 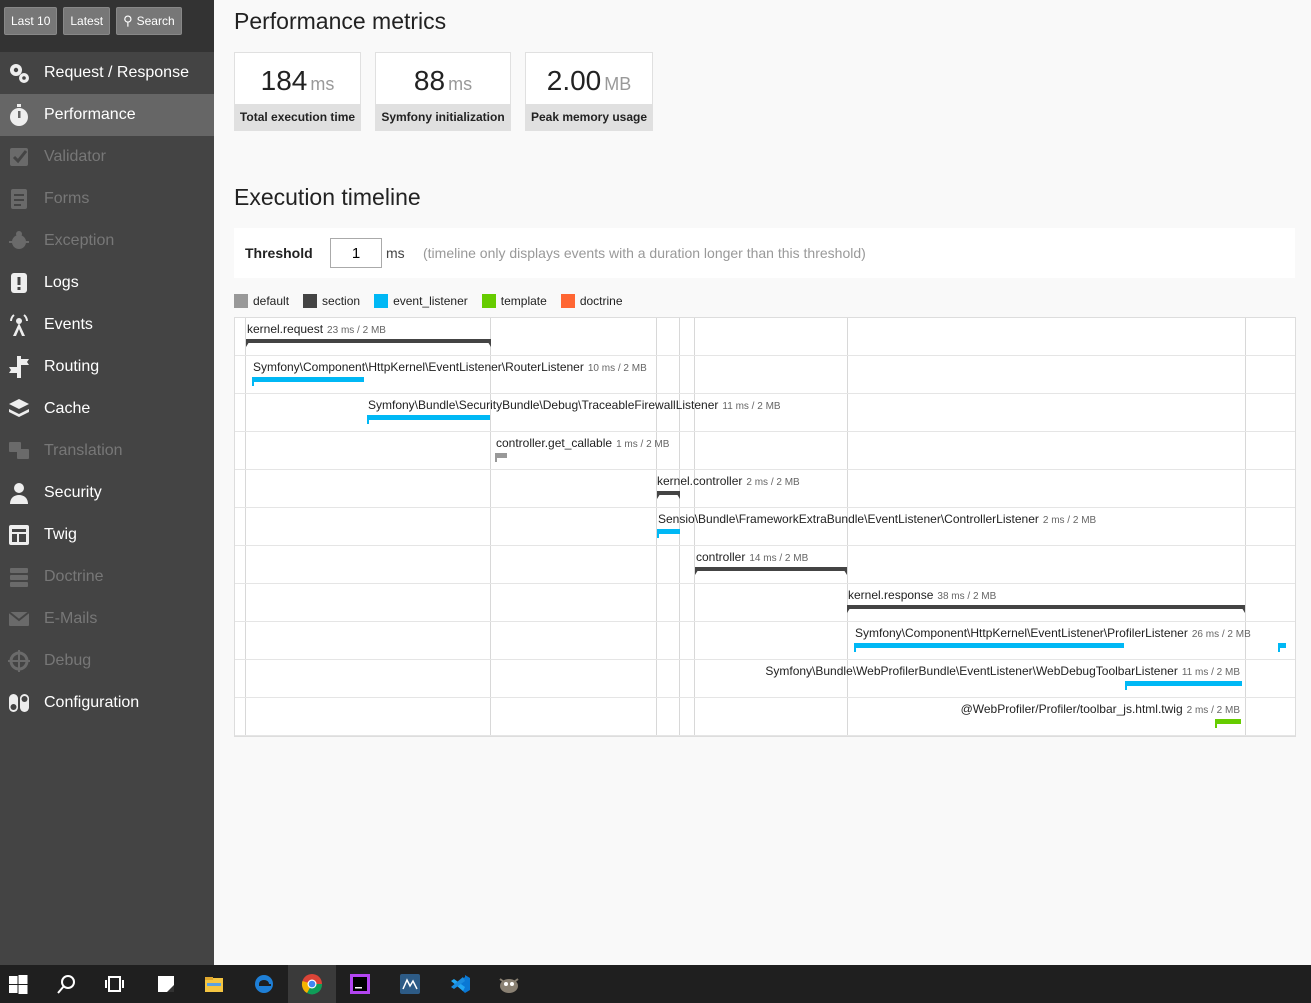 What do you see at coordinates (331, 301) in the screenshot?
I see `legend-item-section: section` at bounding box center [331, 301].